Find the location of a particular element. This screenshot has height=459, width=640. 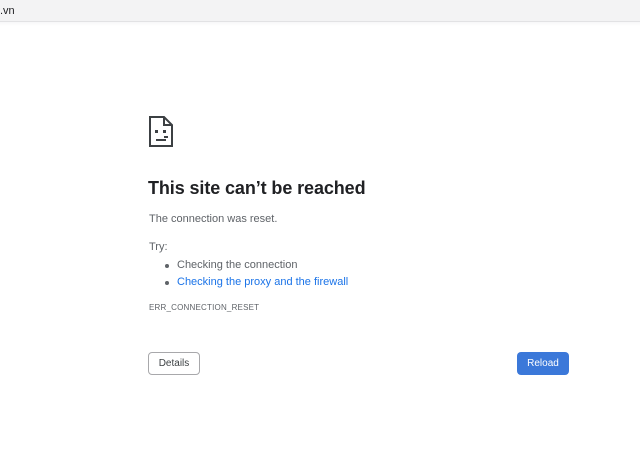

details-button: Details is located at coordinates (174, 363).